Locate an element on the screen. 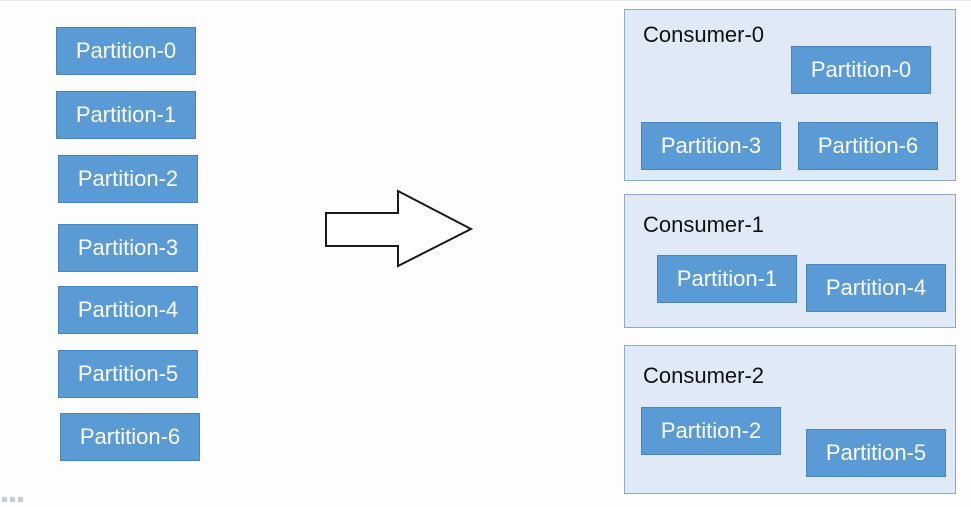 The height and width of the screenshot is (507, 971). consumer-partition: Partition-4 is located at coordinates (876, 288).